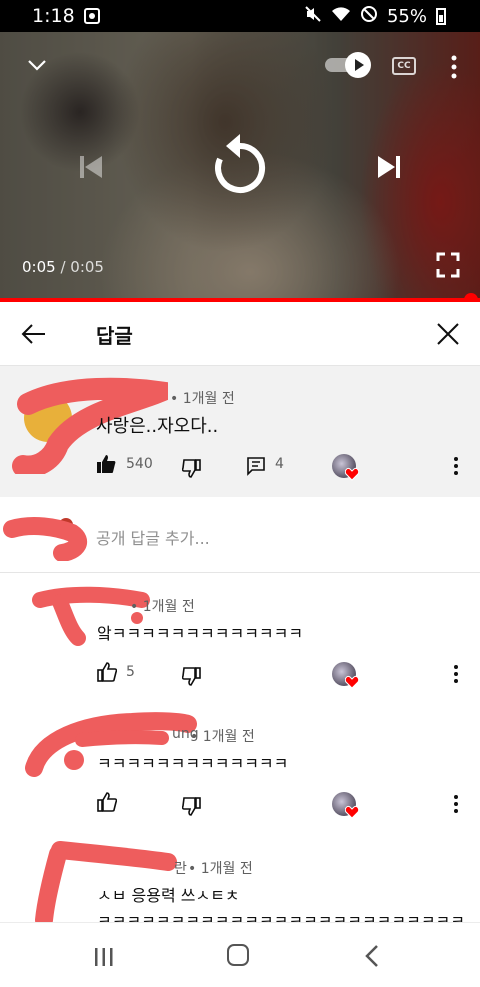 The image size is (480, 987). I want to click on comment-text: 사랑은..자오다.., so click(157, 426).